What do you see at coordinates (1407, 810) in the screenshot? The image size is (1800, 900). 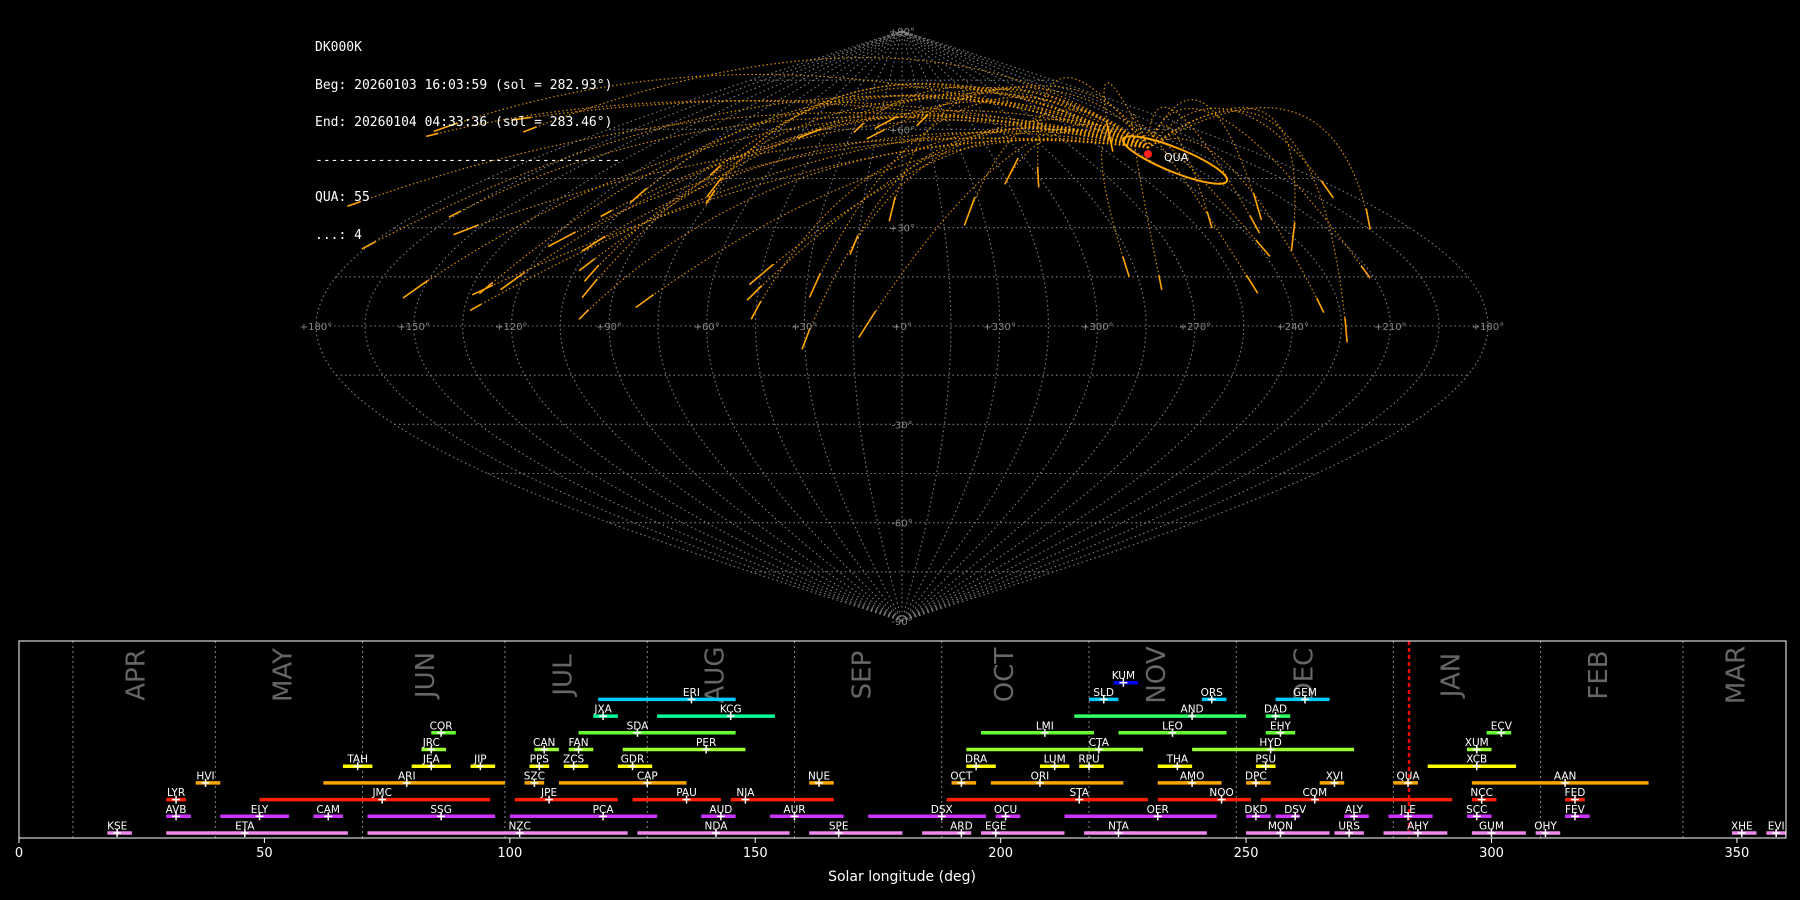 I see `shower-code-label: JLE` at bounding box center [1407, 810].